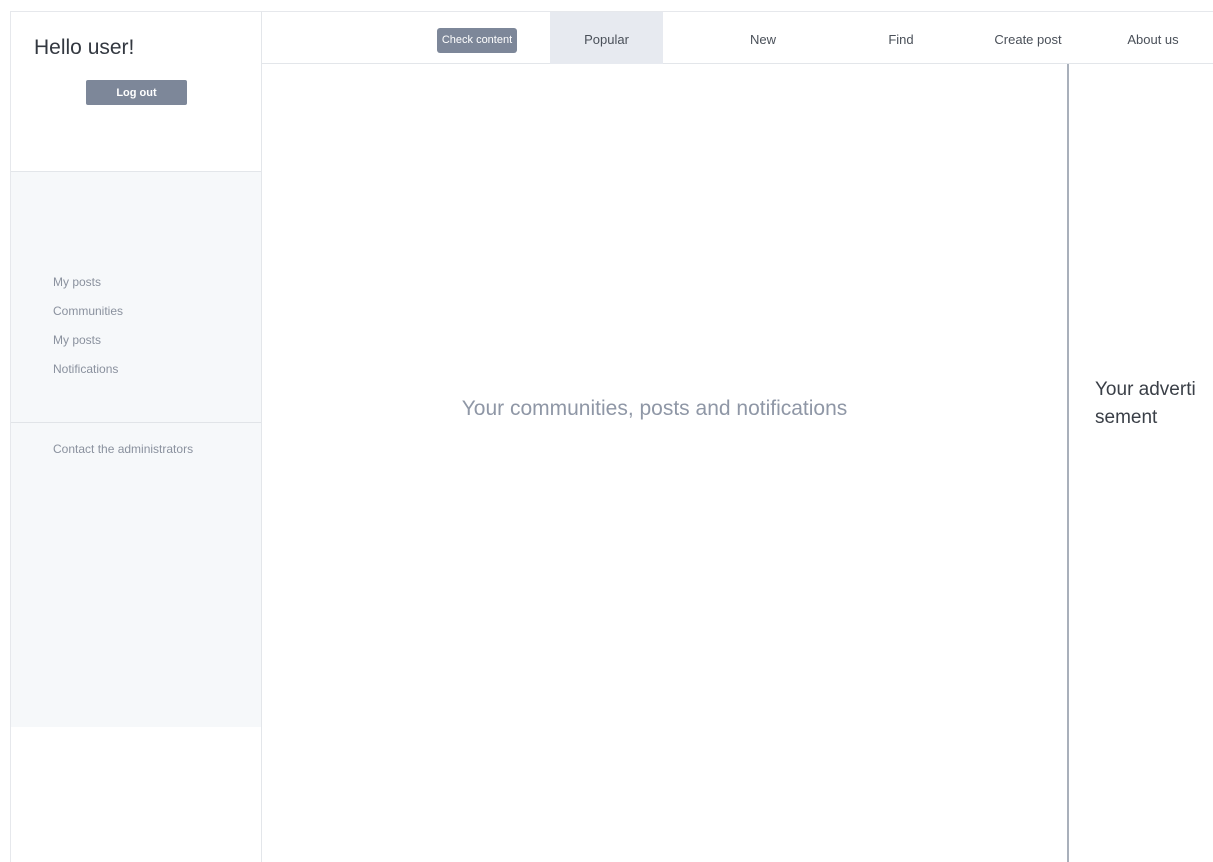 The image size is (1213, 862). Describe the element at coordinates (1140, 463) in the screenshot. I see `advertisement-panel: Your advertisement` at that location.